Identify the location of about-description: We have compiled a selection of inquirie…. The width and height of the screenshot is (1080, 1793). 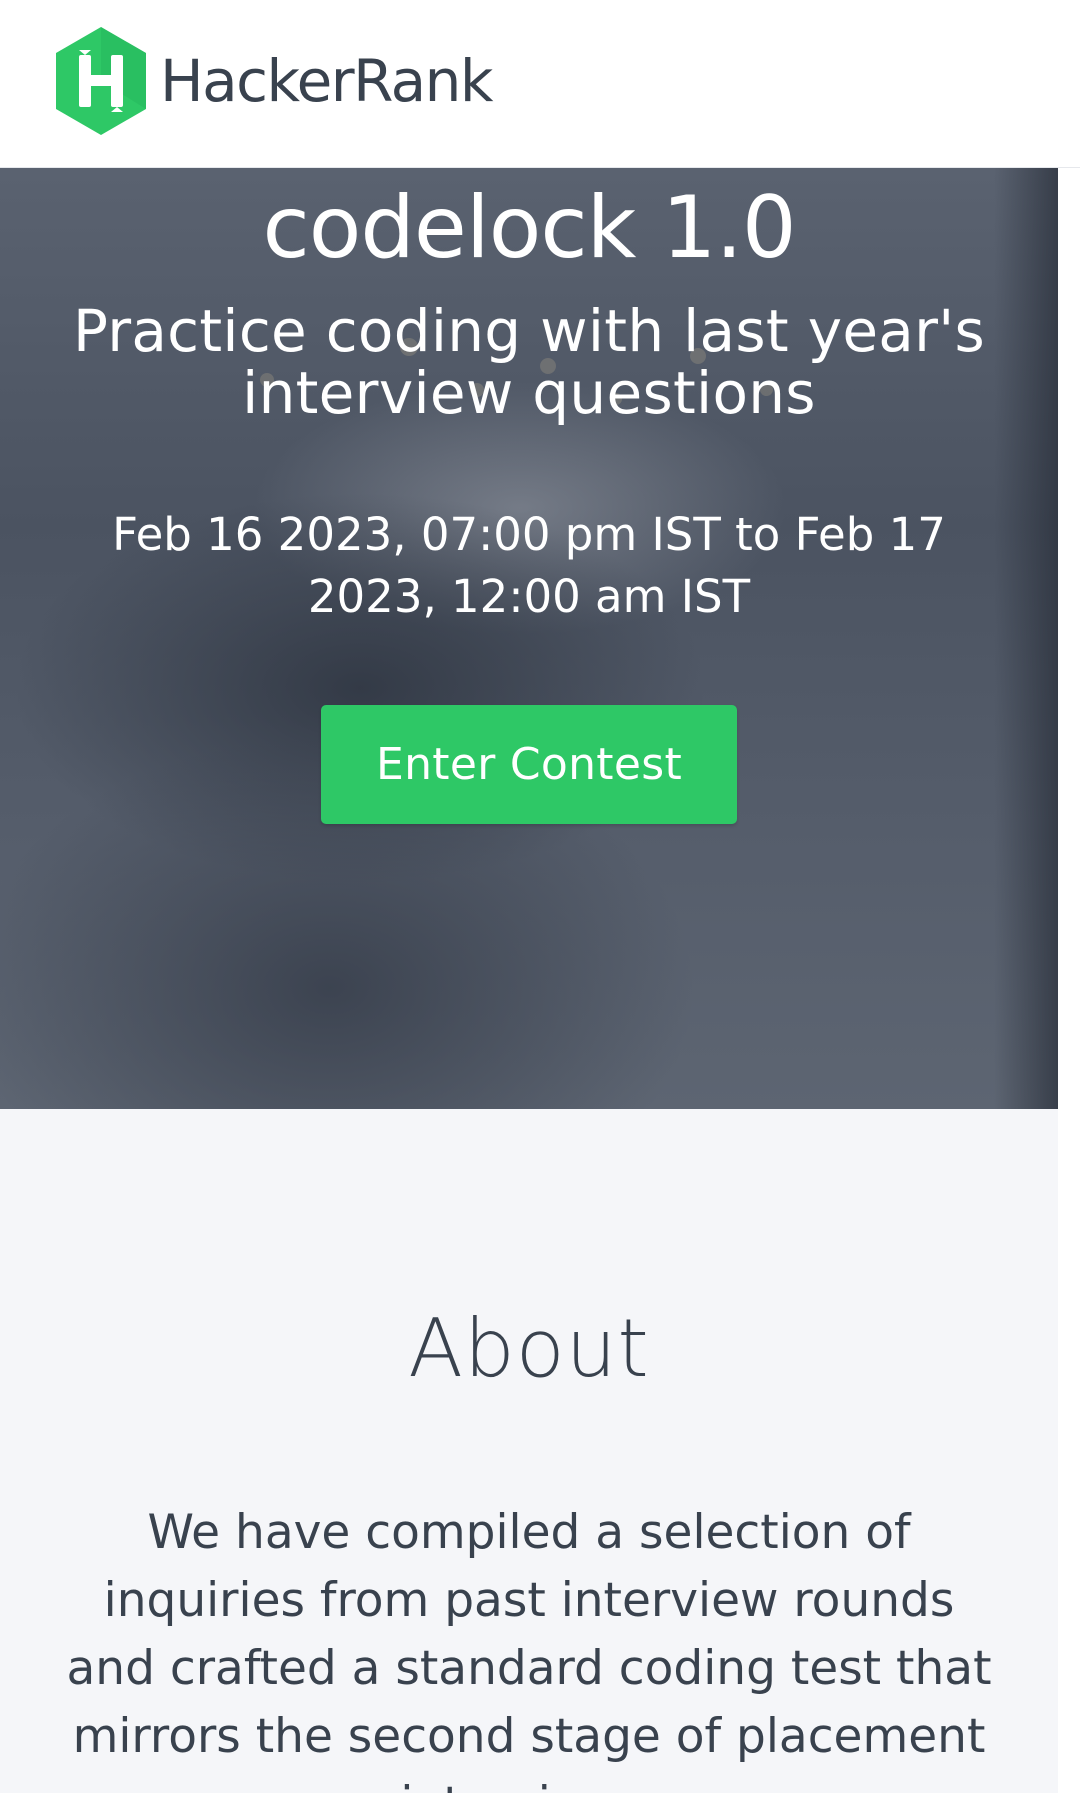
(529, 1649).